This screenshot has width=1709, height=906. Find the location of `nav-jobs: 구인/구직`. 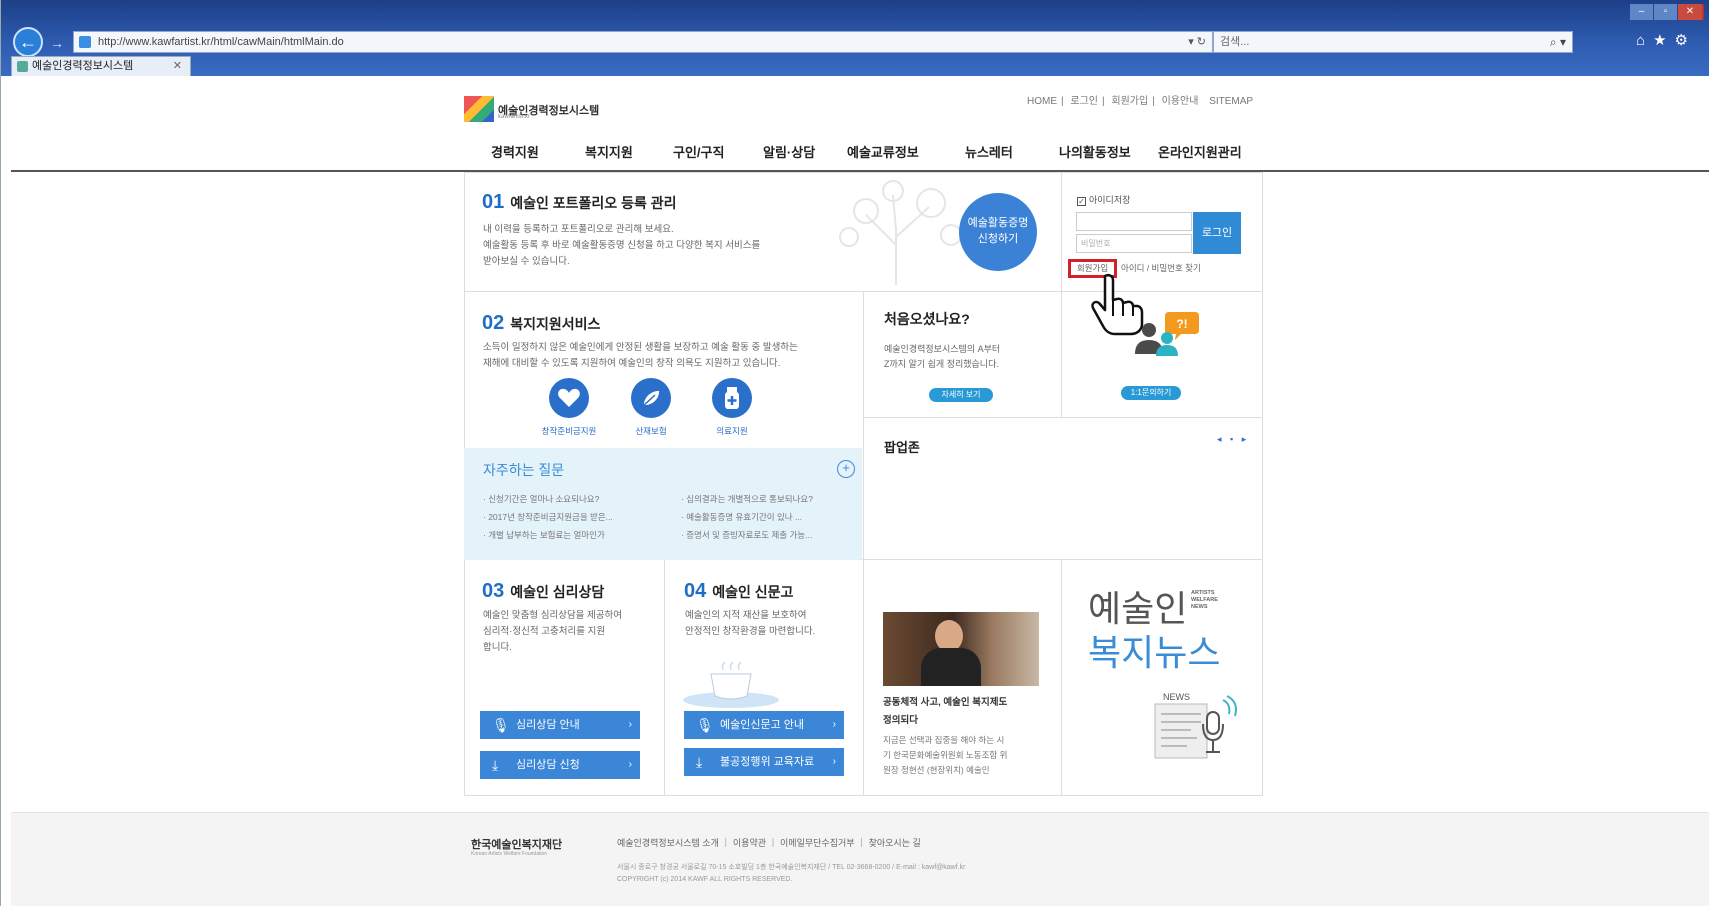

nav-jobs: 구인/구직 is located at coordinates (698, 151).